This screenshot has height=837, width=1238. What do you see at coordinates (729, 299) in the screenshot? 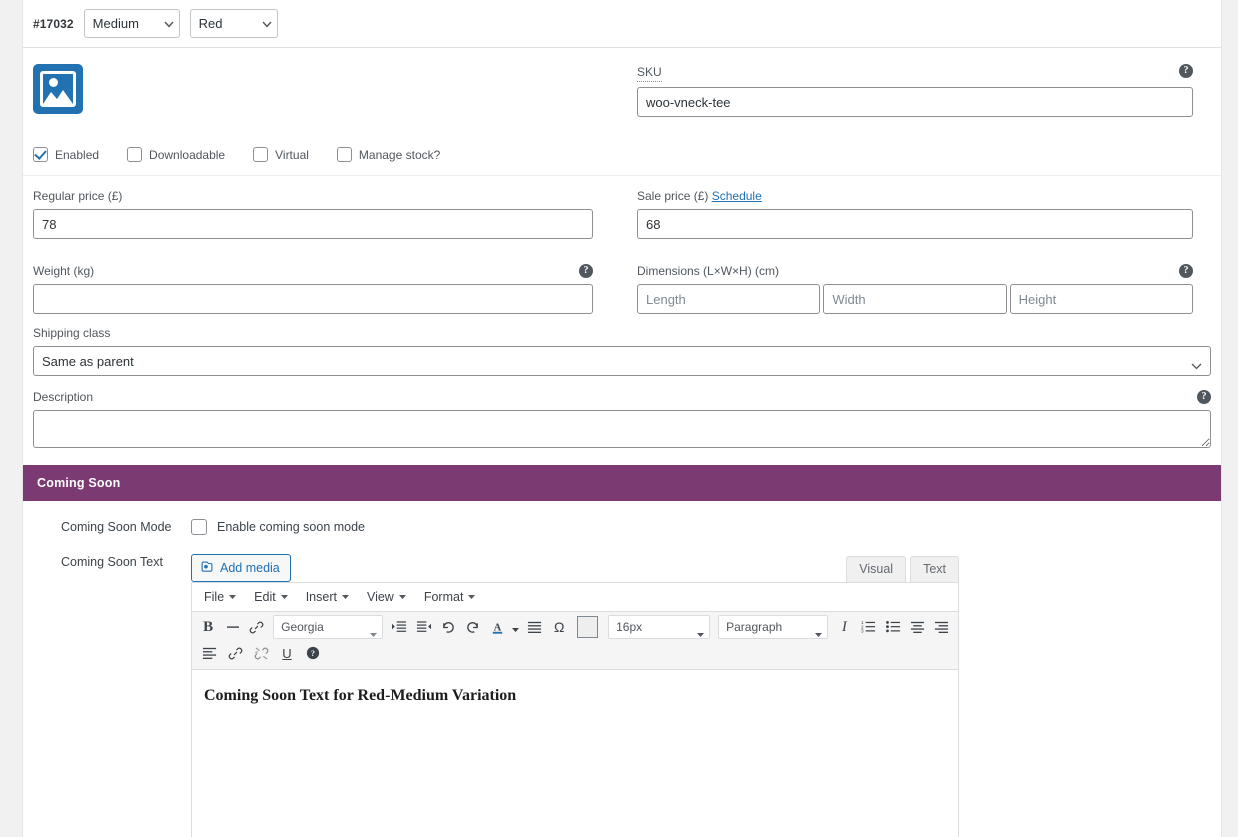
I see `length-input` at bounding box center [729, 299].